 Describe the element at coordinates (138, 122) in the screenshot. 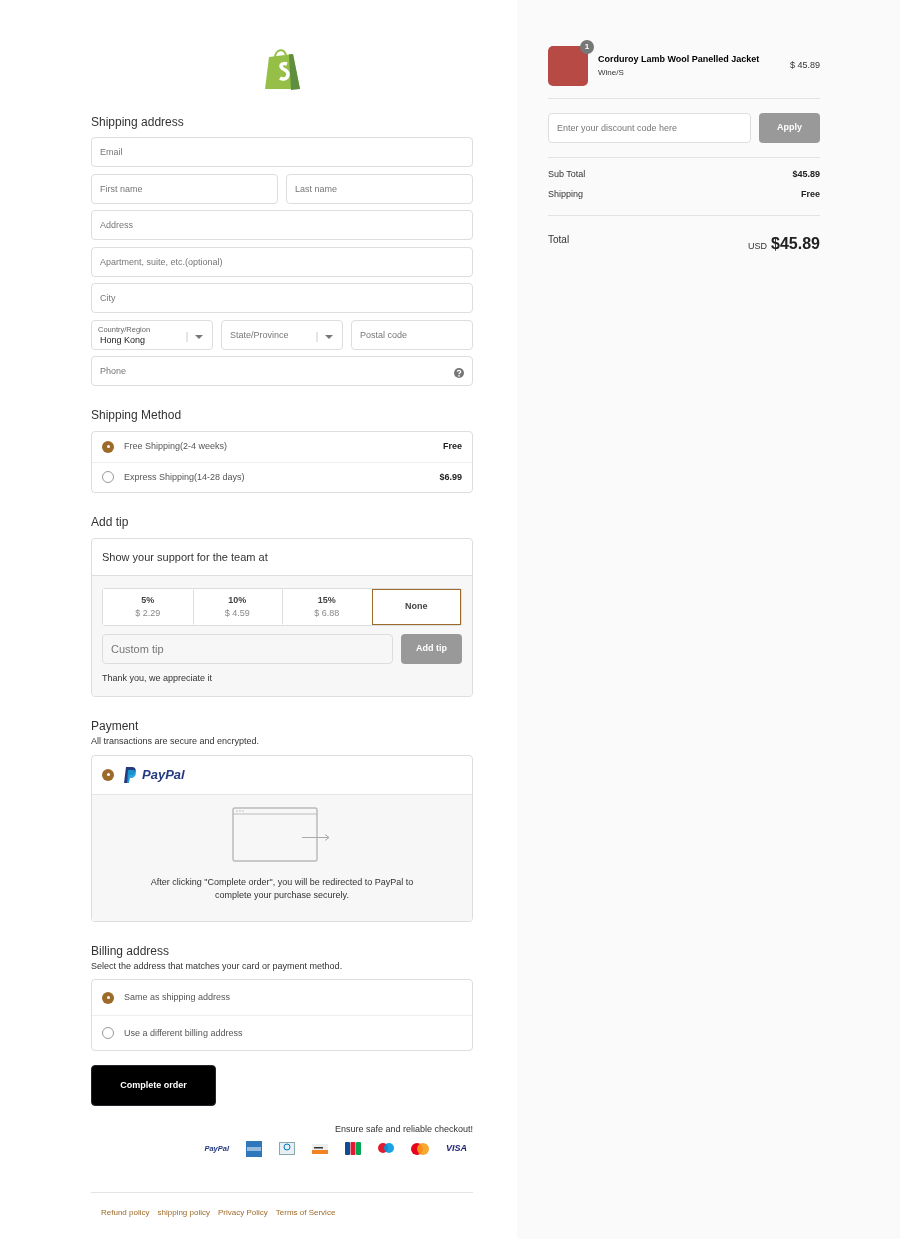

I see `section-heading: Shipping address` at that location.